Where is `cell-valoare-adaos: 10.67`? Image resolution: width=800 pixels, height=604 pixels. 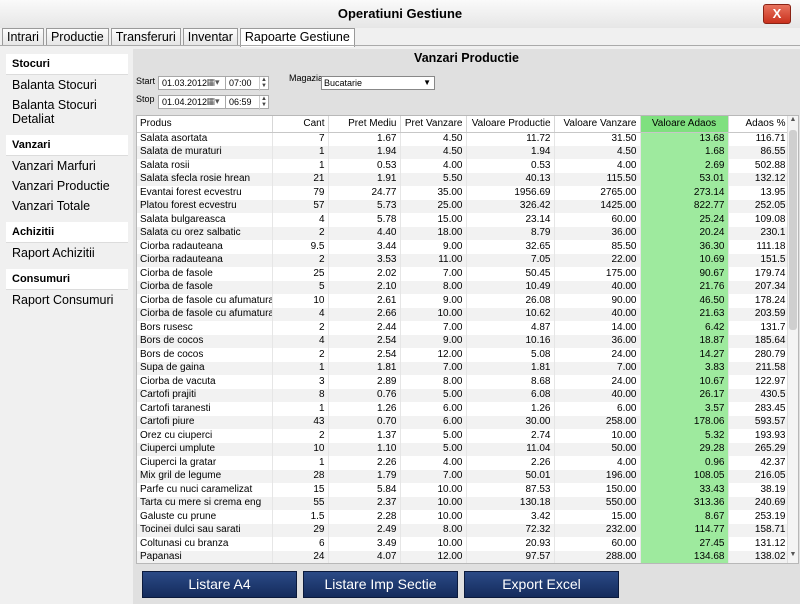 cell-valoare-adaos: 10.67 is located at coordinates (684, 382).